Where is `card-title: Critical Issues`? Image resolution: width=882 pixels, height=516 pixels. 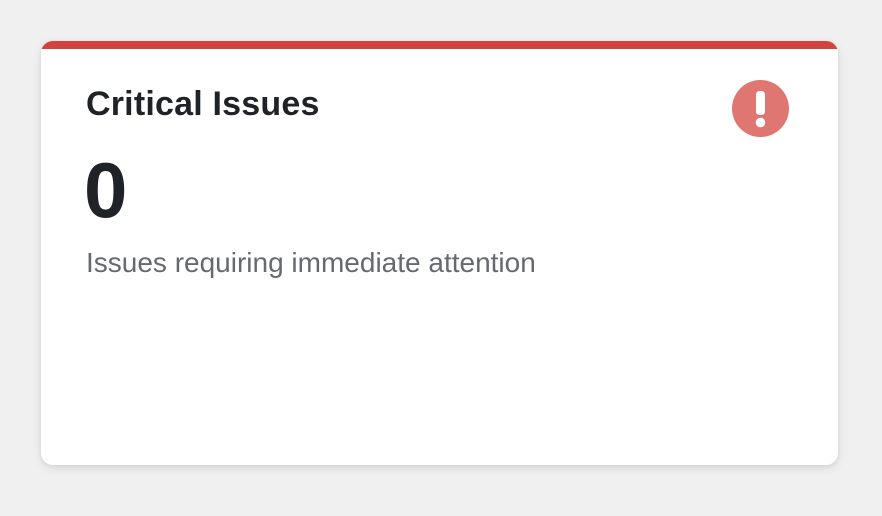 card-title: Critical Issues is located at coordinates (203, 104).